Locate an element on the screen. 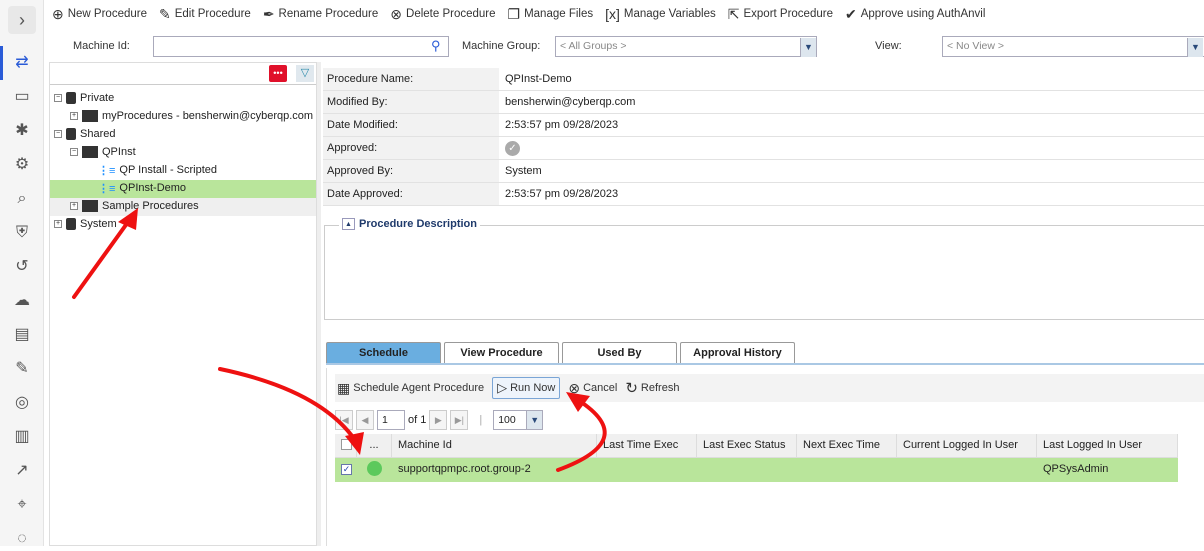  edit-doc-icon: ✎ is located at coordinates (22, 369).